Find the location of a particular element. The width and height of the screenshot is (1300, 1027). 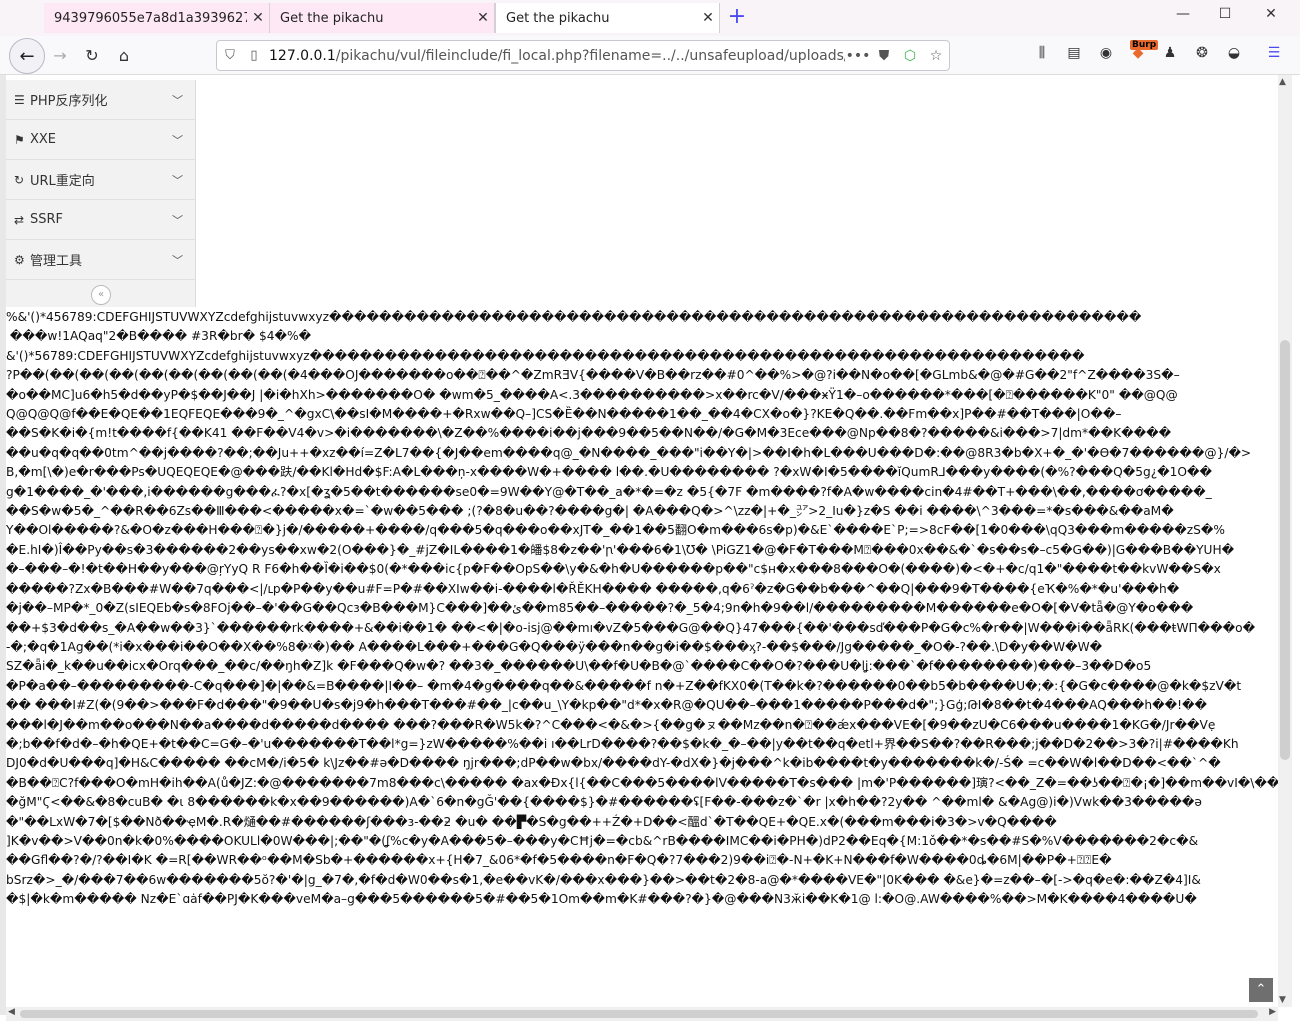

new-tab-button: + is located at coordinates (737, 18).